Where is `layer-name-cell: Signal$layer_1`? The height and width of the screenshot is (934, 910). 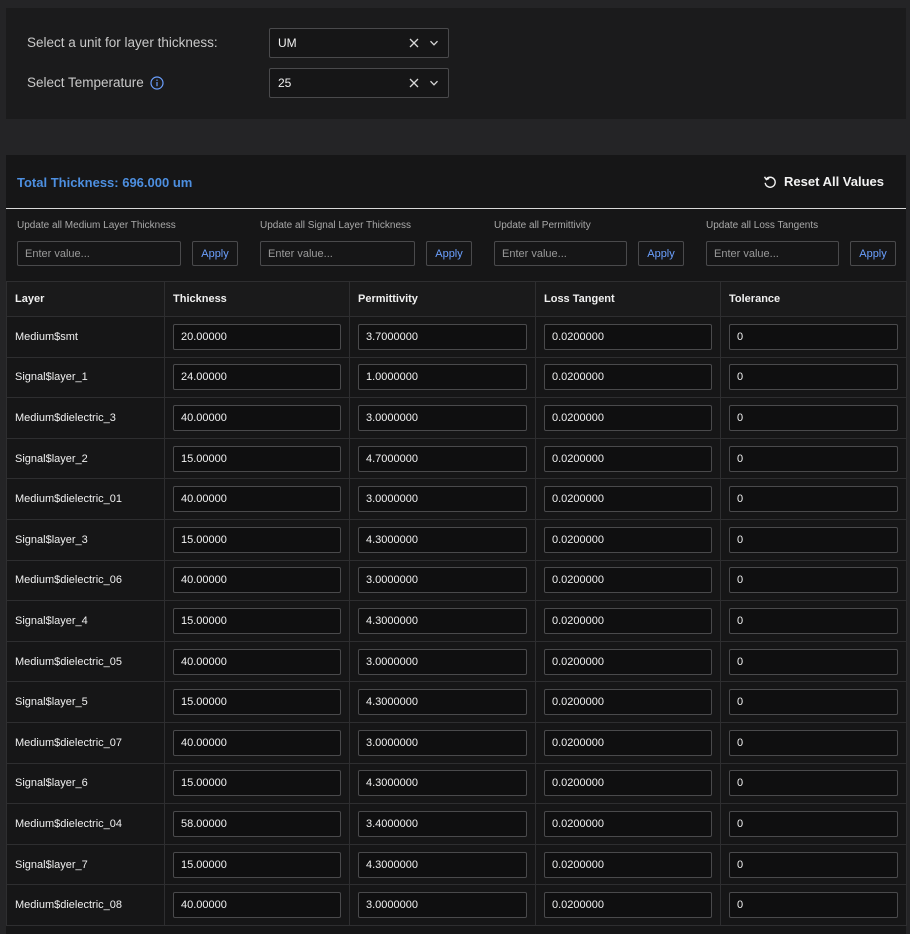 layer-name-cell: Signal$layer_1 is located at coordinates (85, 378).